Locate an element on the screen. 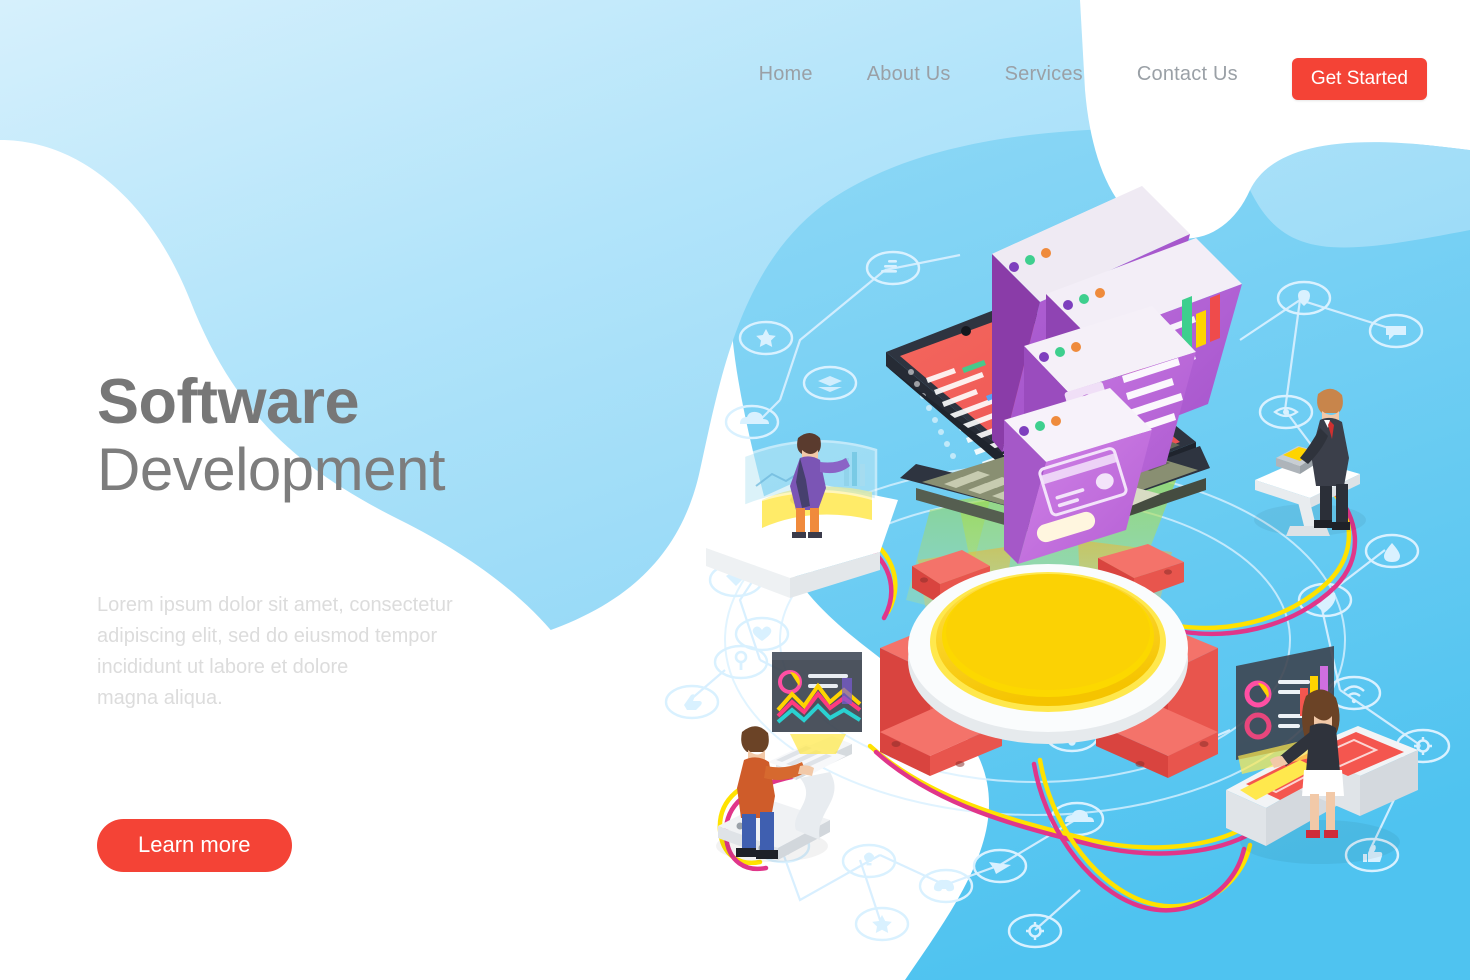  gear-platform is located at coordinates (1049, 661).